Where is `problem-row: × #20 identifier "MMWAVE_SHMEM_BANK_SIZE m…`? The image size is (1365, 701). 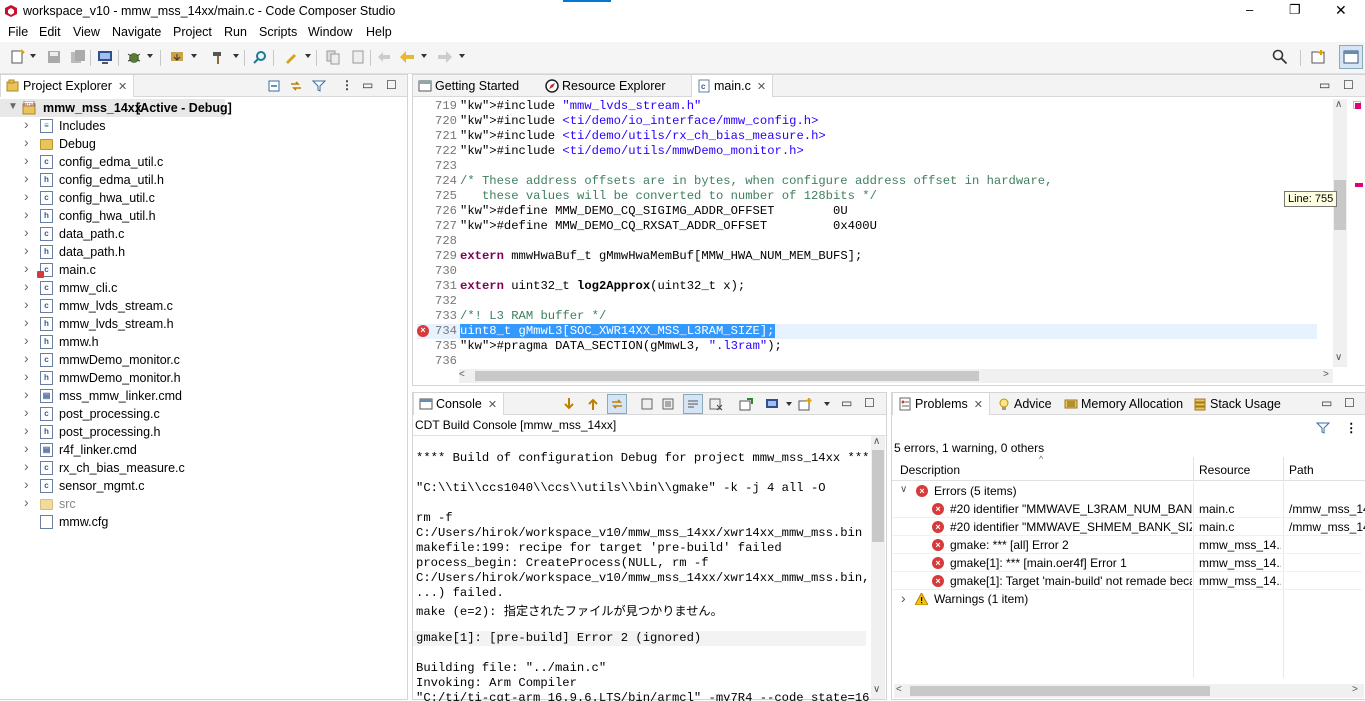
problem-row: × #20 identifier "MMWAVE_SHMEM_BANK_SIZE m… is located at coordinates (1128, 527).